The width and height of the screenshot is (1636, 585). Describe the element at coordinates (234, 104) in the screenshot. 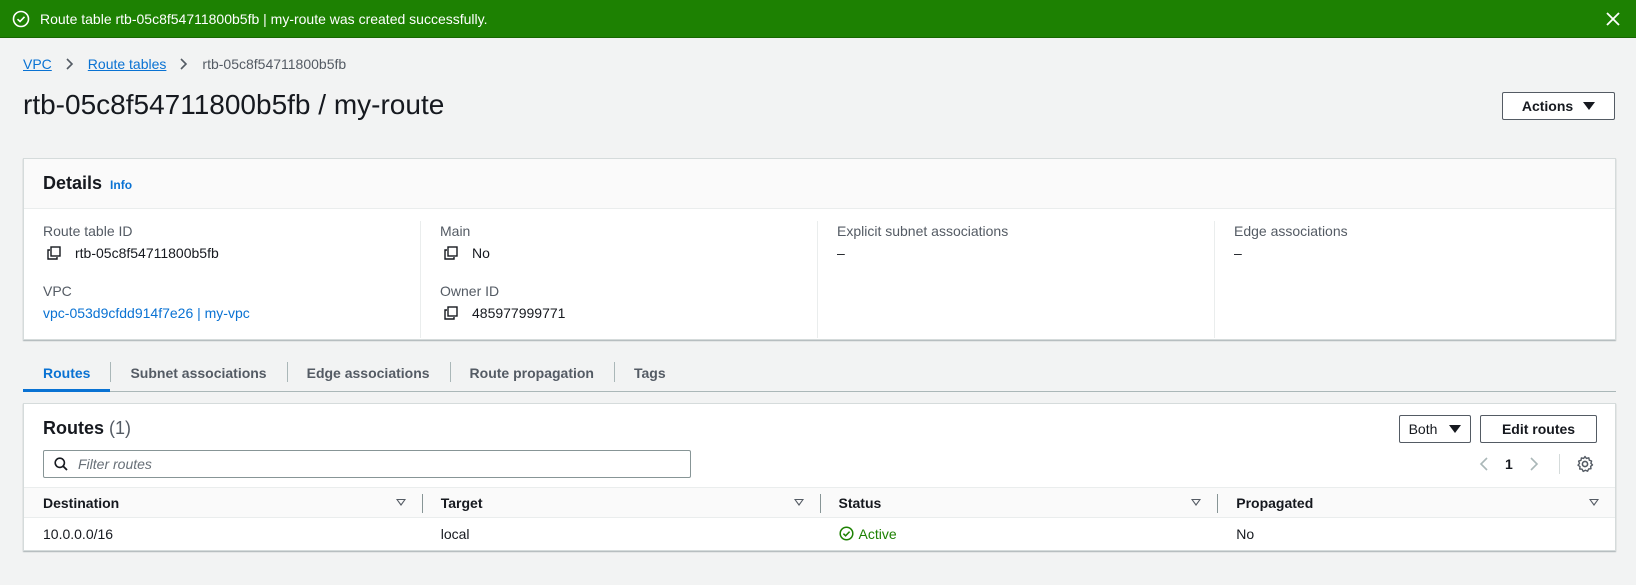

I see `page-title: rtb-05c8f54711800b5fb / my-route` at that location.